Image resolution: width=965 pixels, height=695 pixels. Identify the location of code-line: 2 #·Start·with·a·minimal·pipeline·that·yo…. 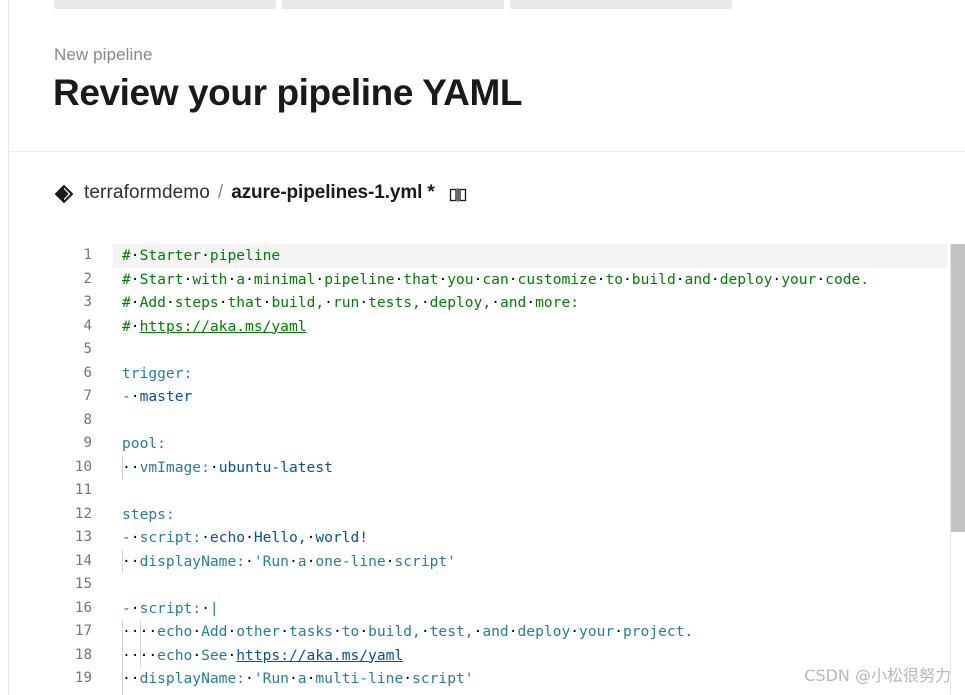
(487, 280).